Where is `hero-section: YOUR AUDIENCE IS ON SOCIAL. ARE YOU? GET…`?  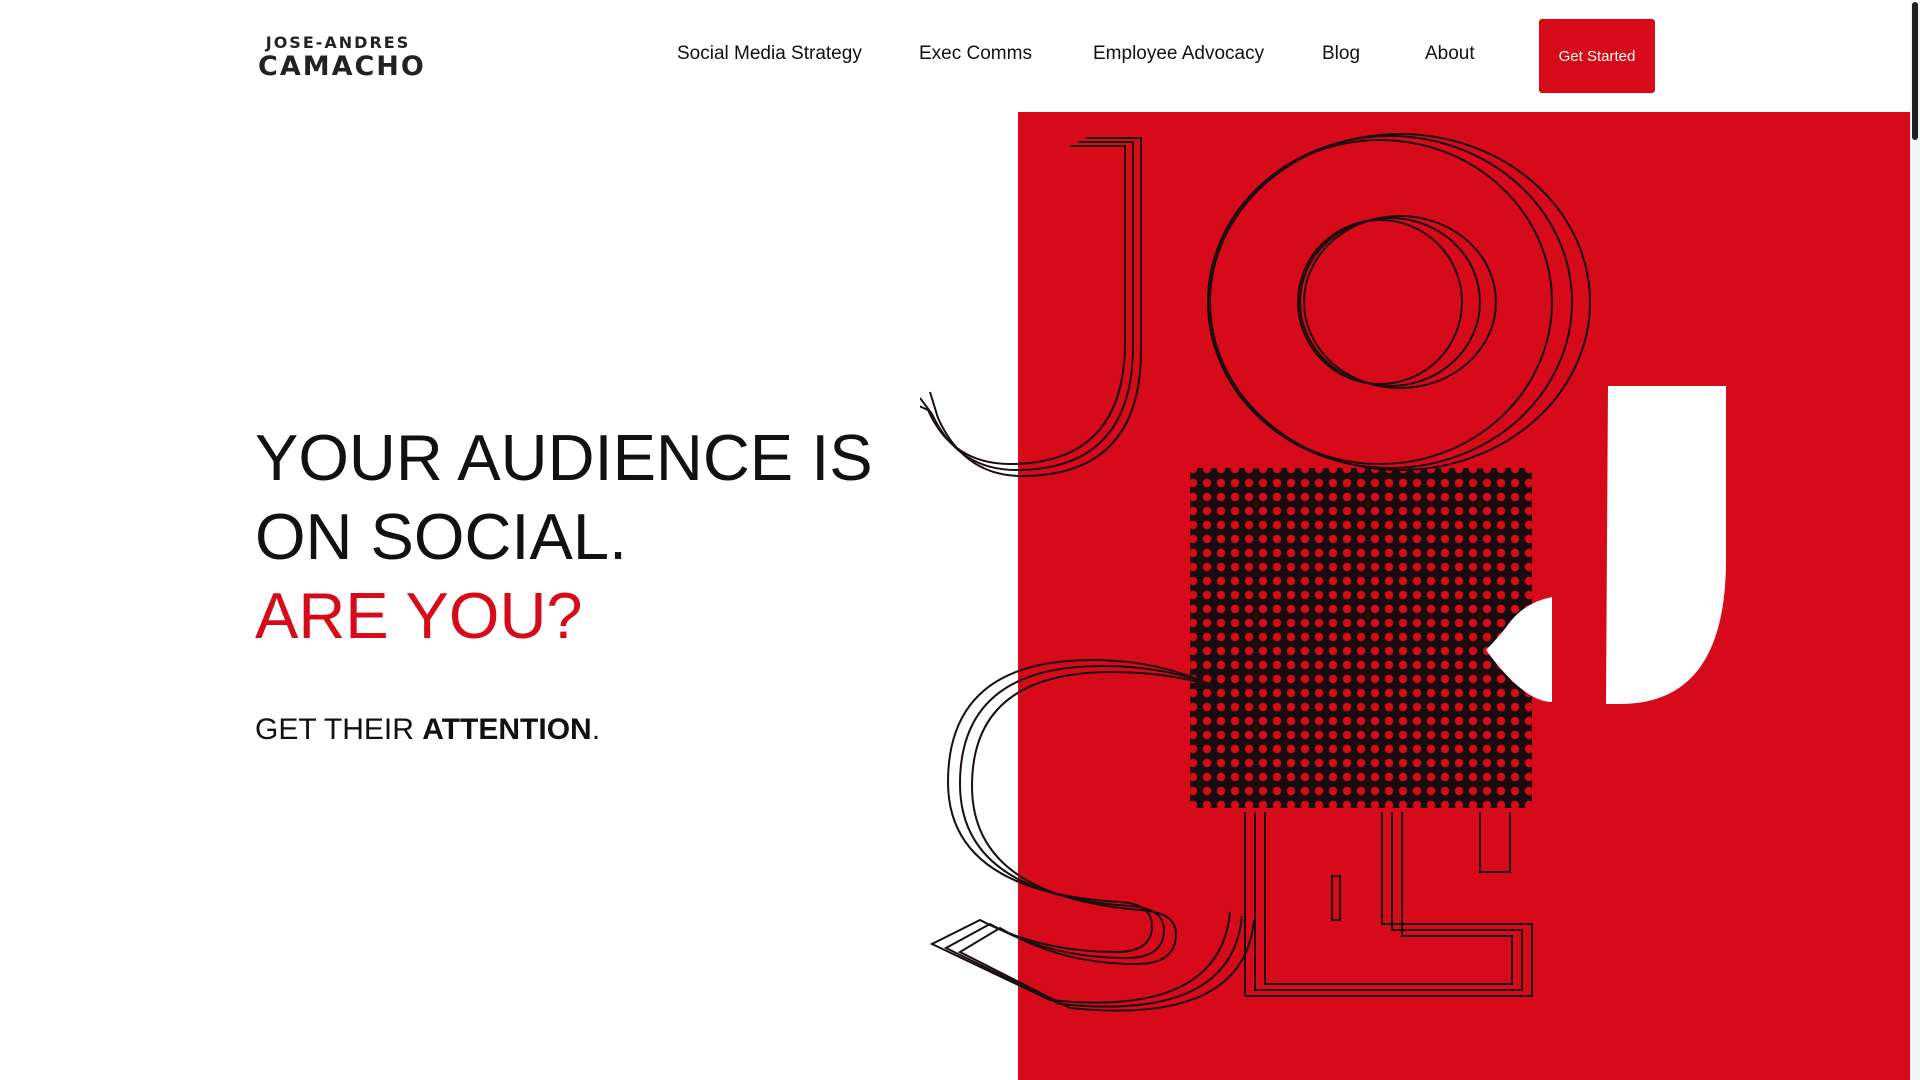
hero-section: YOUR AUDIENCE IS ON SOCIAL. ARE YOU? GET… is located at coordinates (595, 582).